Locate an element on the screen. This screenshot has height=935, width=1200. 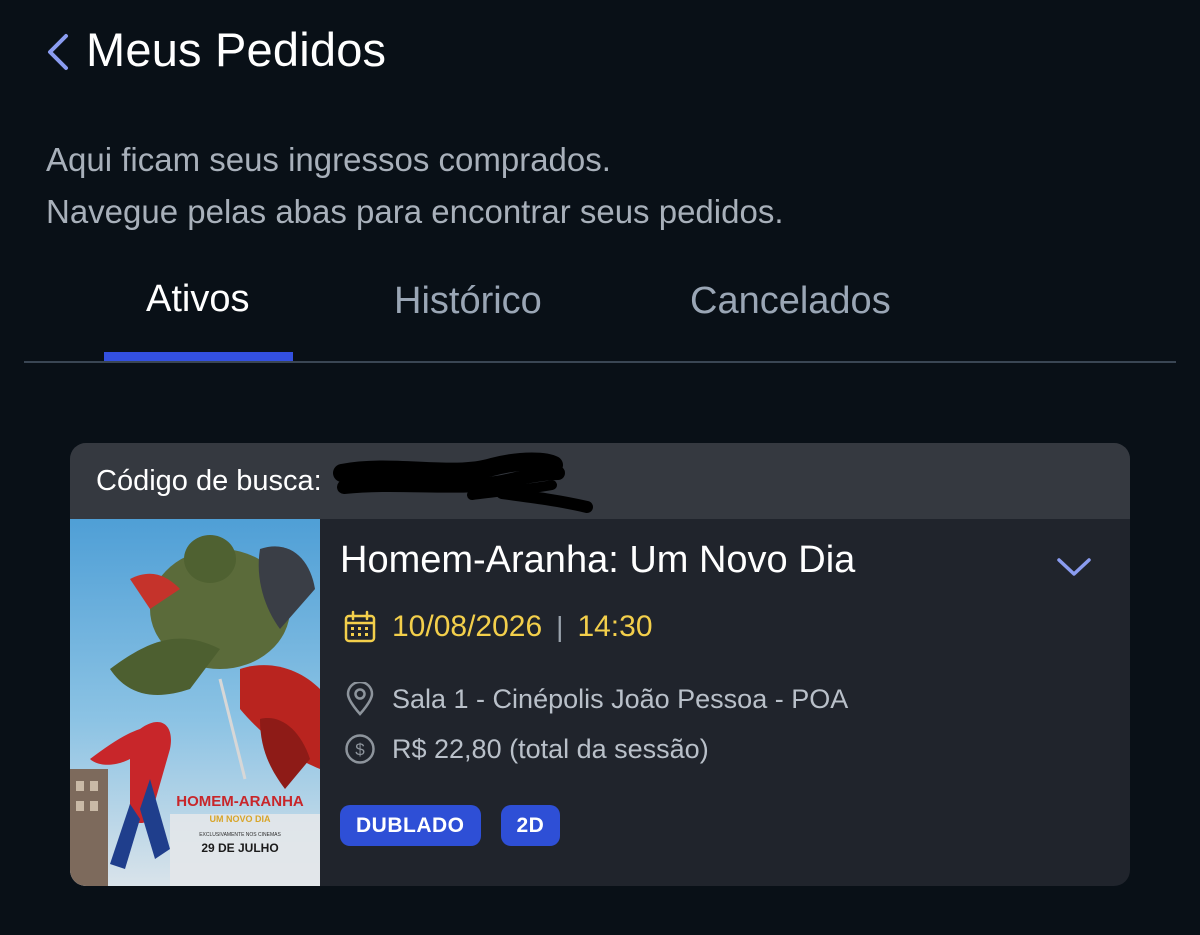
back-button is located at coordinates (58, 52).